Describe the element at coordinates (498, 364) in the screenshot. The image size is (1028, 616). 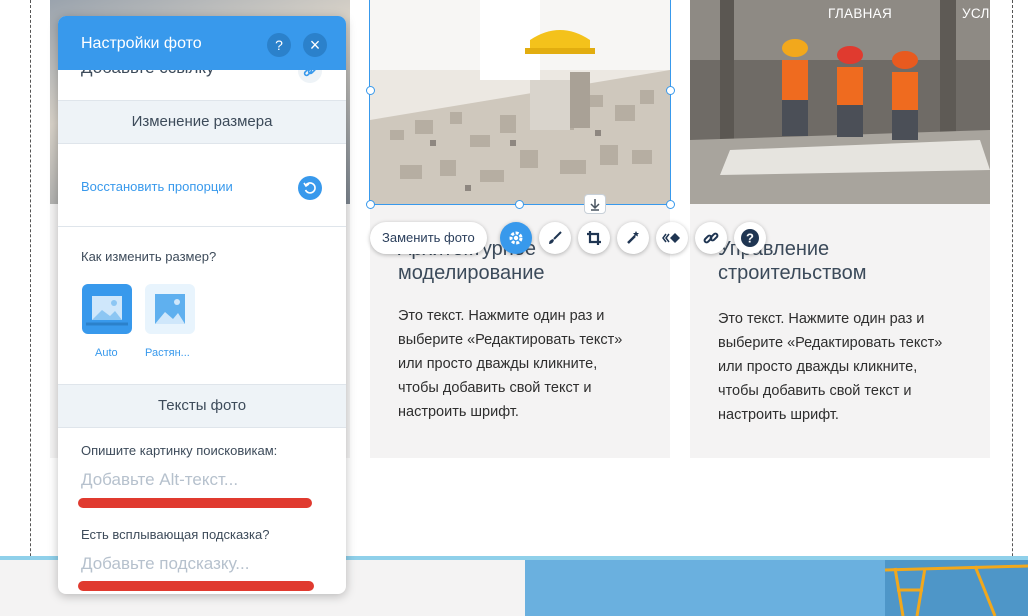
I see `card-1-body-line: или просто дважды кликните,` at that location.